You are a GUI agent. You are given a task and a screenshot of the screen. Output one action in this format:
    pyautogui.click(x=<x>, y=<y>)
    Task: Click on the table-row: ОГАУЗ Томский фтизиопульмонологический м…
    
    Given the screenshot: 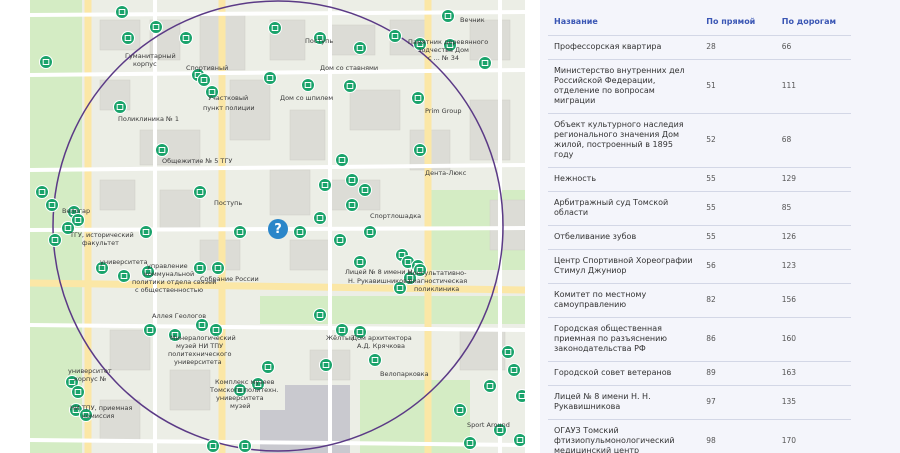 What is the action you would take?
    pyautogui.click(x=699, y=436)
    